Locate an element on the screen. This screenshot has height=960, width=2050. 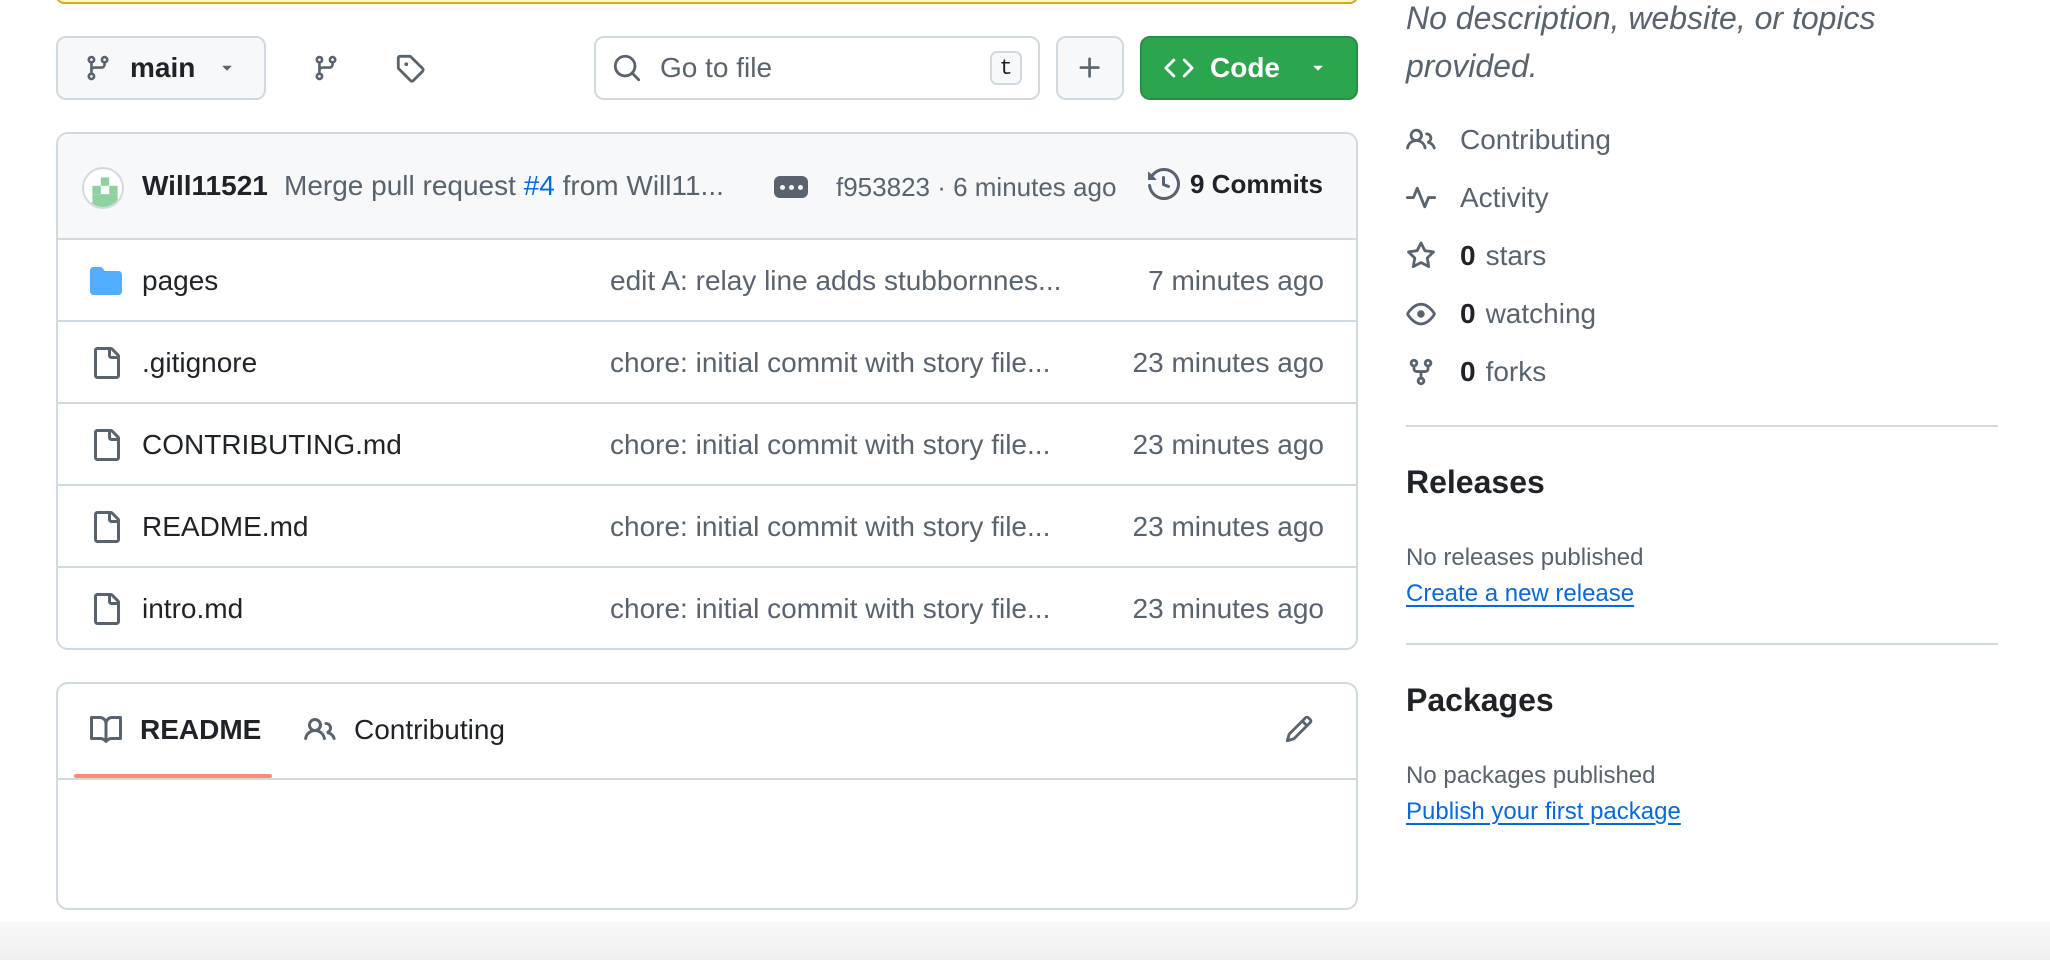
sidebar-contributing-link: Contributing is located at coordinates (1508, 140).